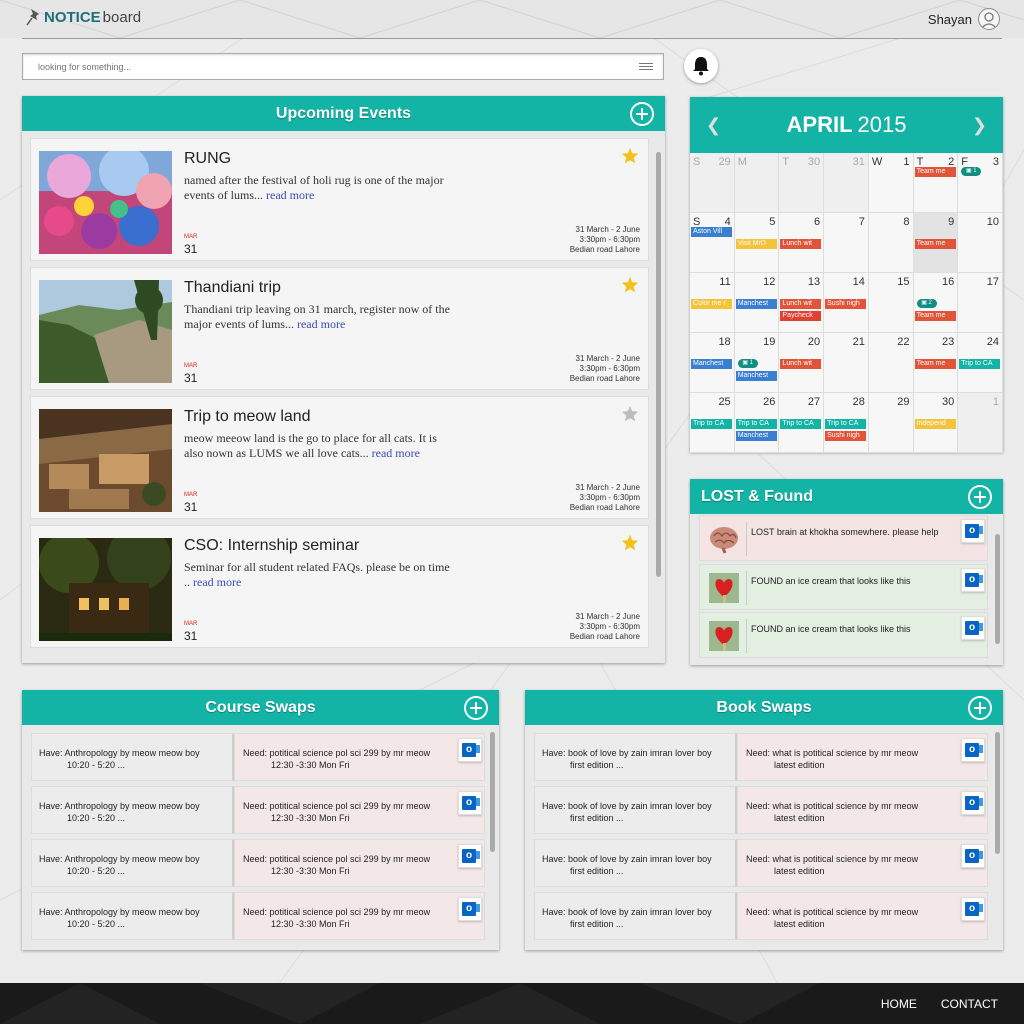 This screenshot has height=1024, width=1024. I want to click on calendar-day-cell: 13 Lunch wit Paycheck, so click(802, 303).